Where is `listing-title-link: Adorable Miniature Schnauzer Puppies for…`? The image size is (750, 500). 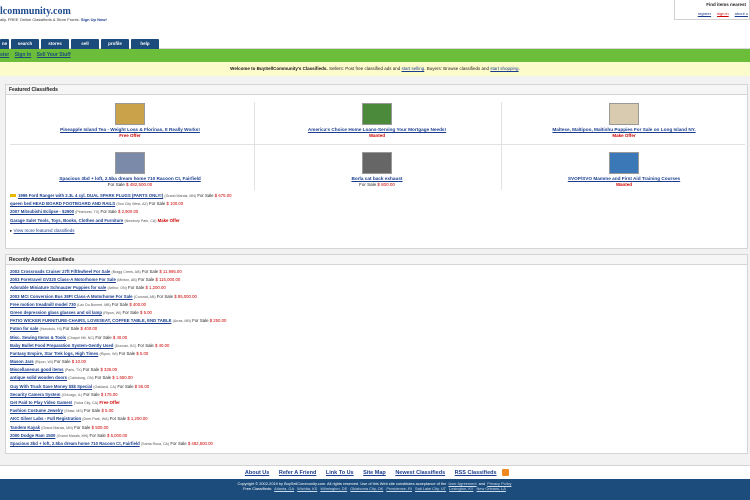
listing-title-link: Adorable Miniature Schnauzer Puppies for… is located at coordinates (58, 287).